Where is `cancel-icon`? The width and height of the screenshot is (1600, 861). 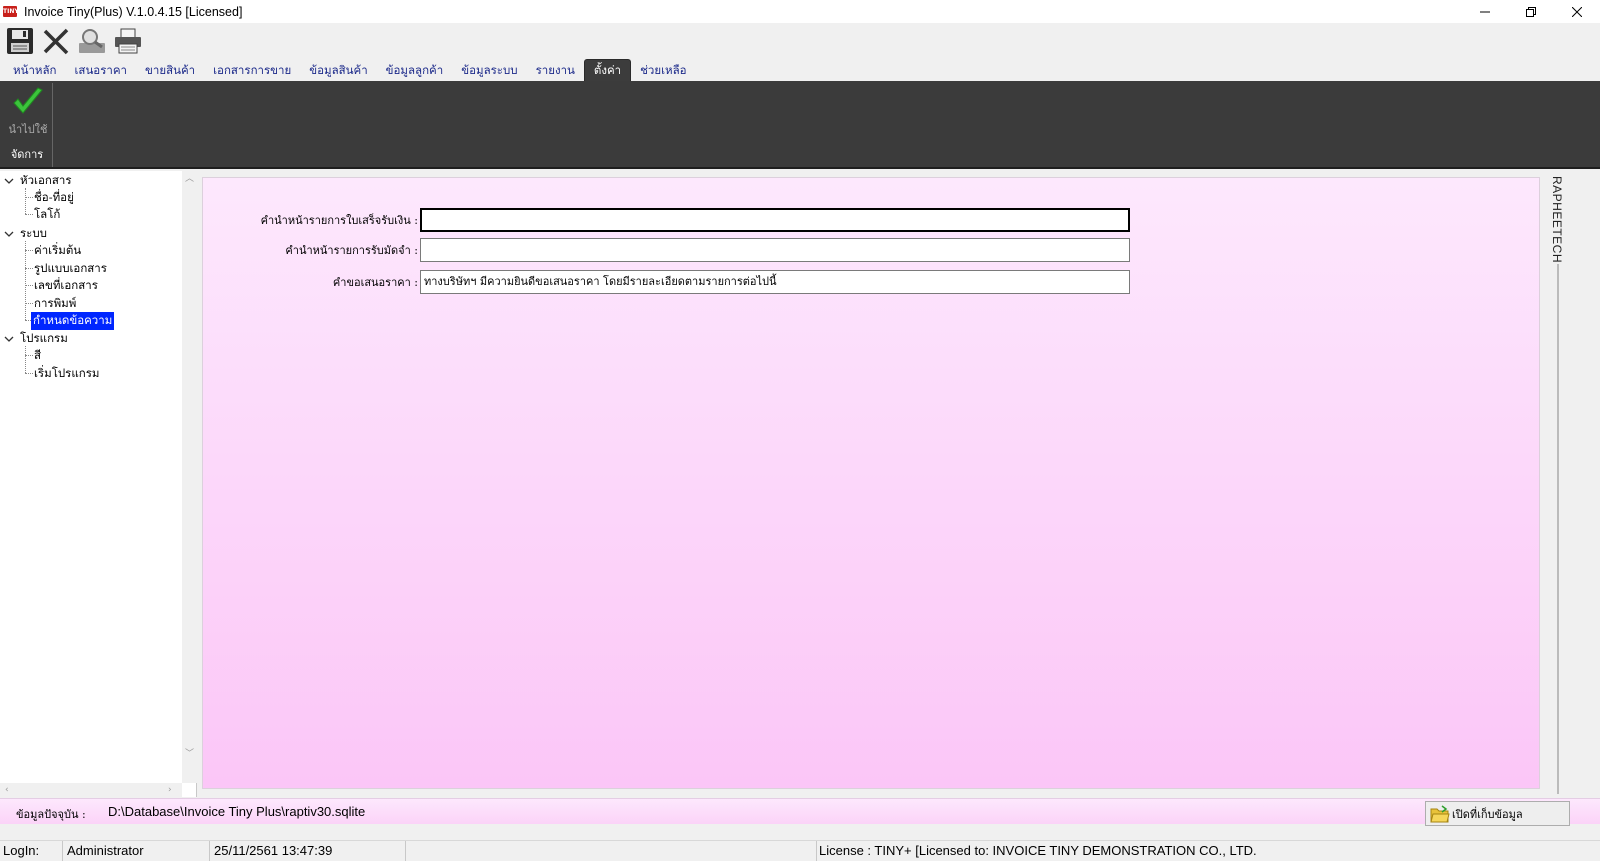
cancel-icon is located at coordinates (56, 41).